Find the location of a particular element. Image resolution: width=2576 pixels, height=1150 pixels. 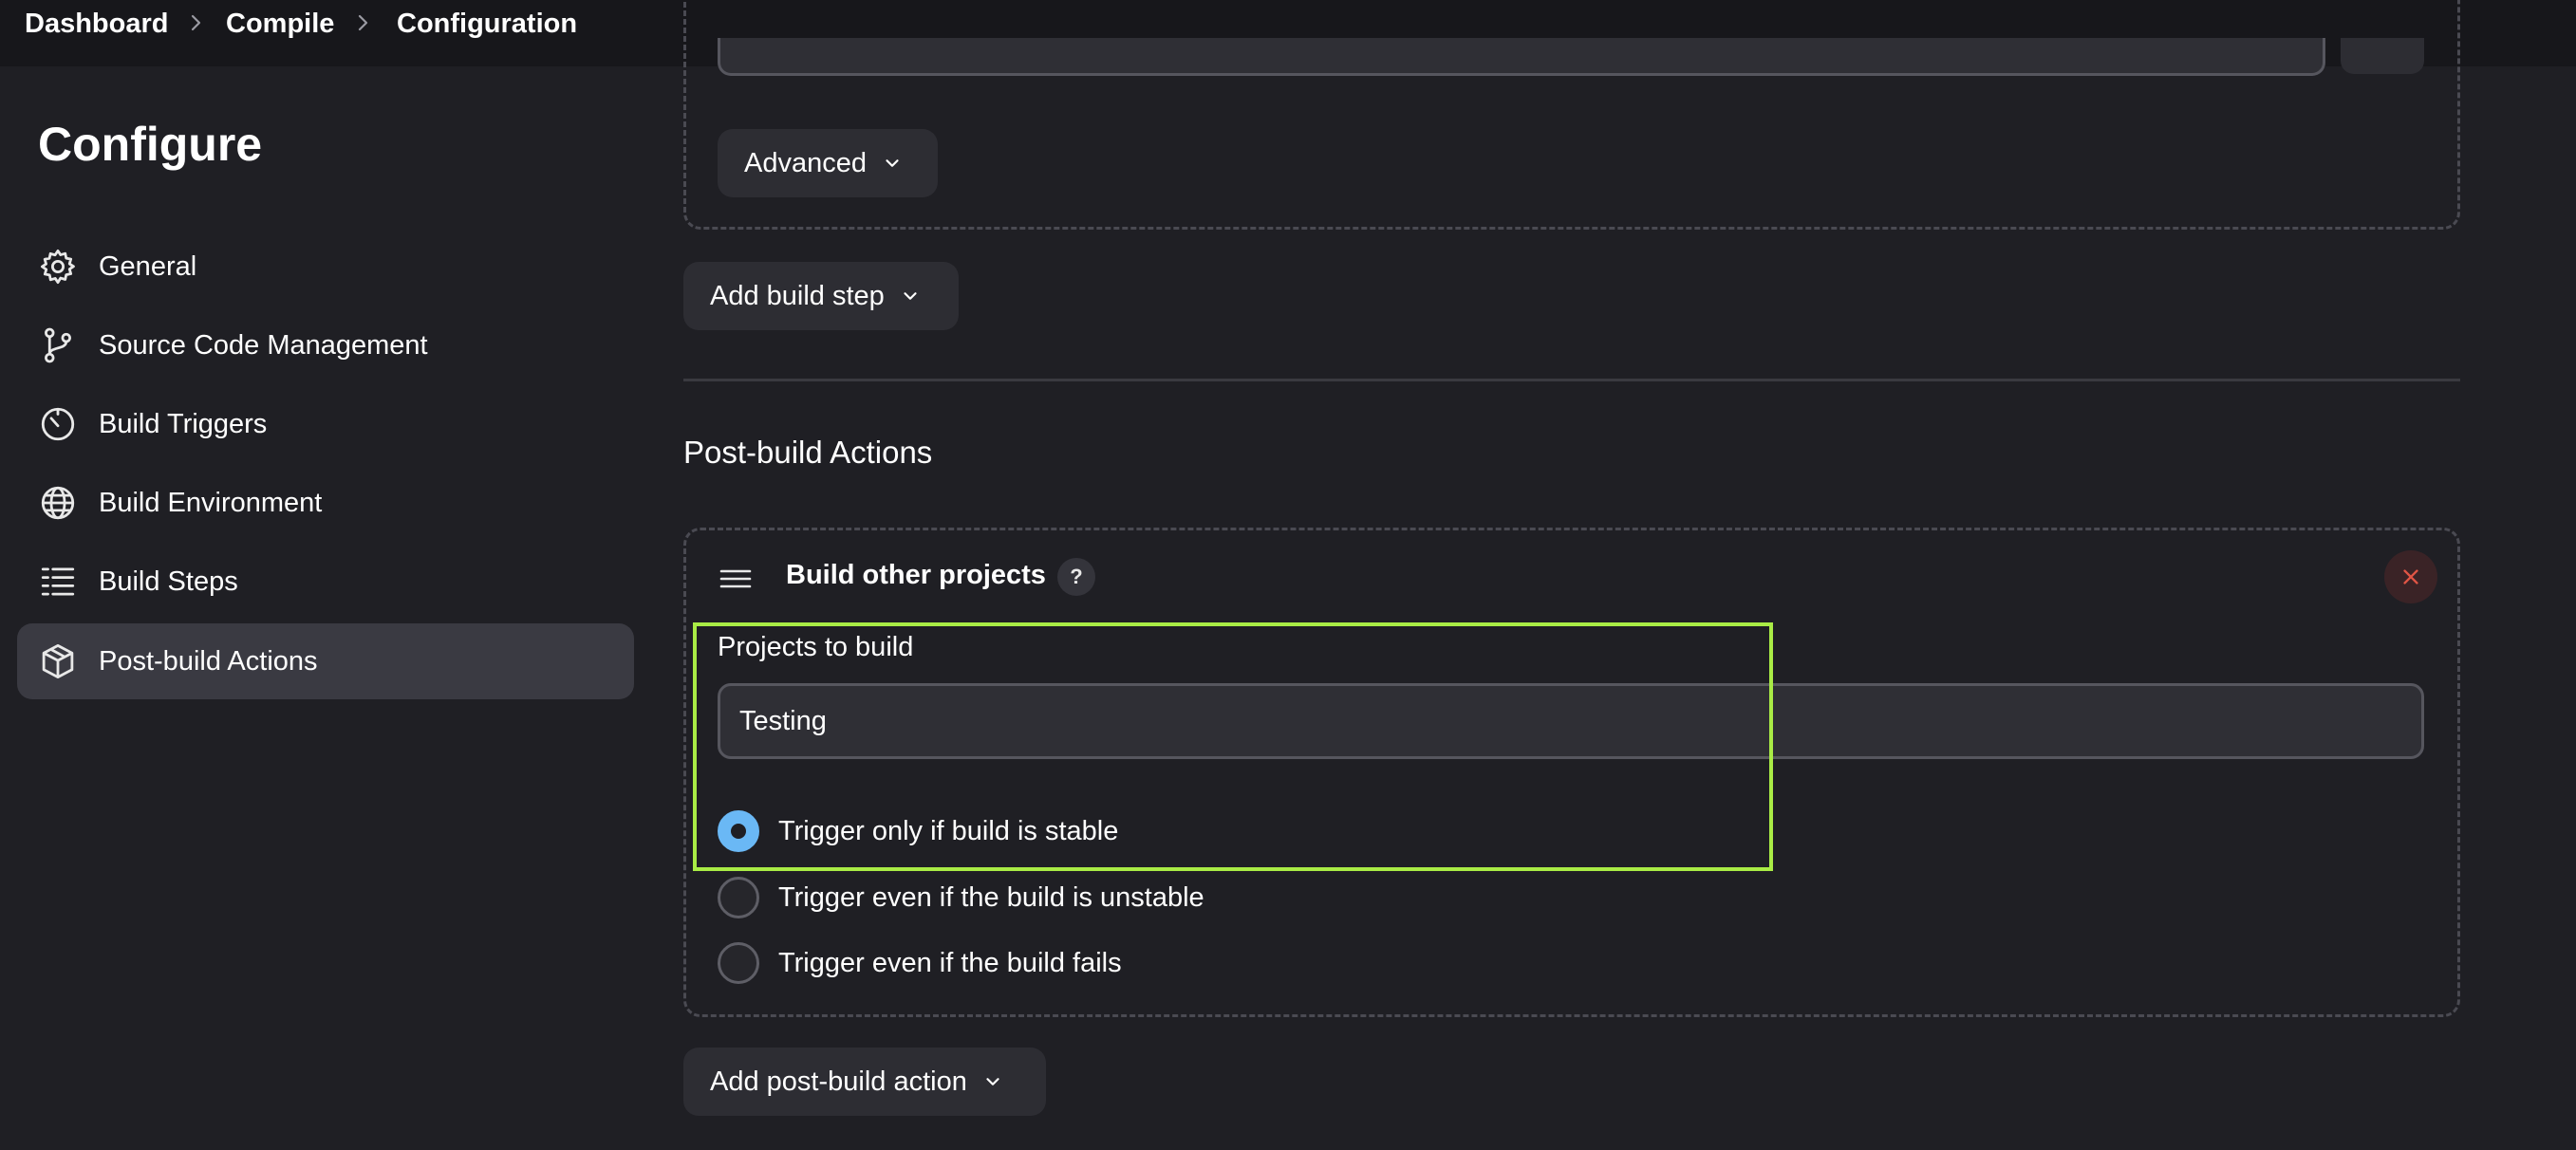

highlight-annotation is located at coordinates (1233, 746).